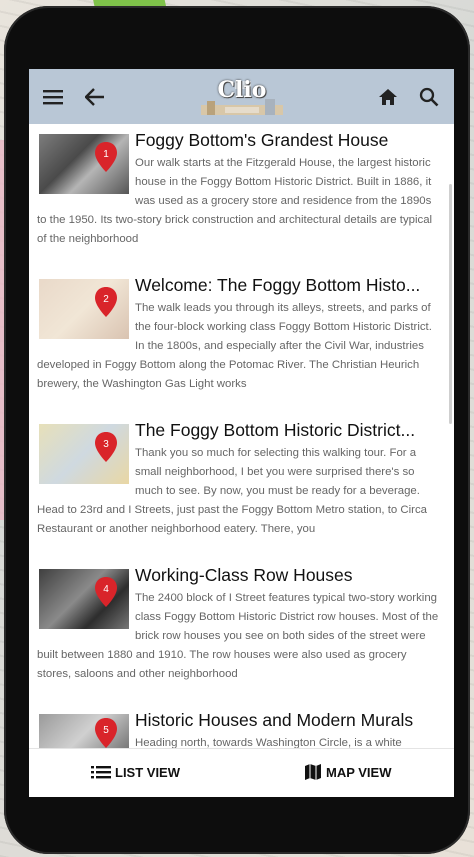 The image size is (474, 857). I want to click on map-view-label: MAP VIEW, so click(359, 772).